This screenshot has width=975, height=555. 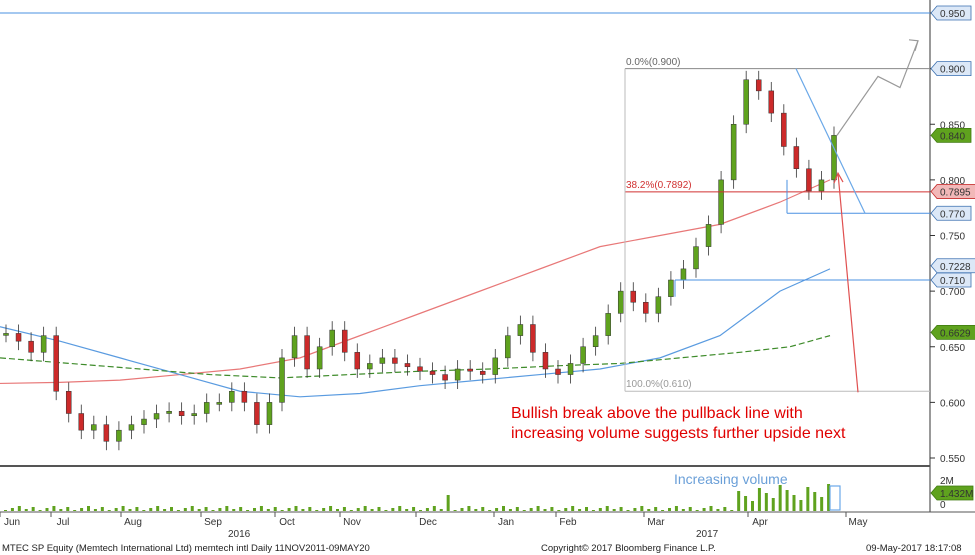 I want to click on price-tag-label: 0.7895, so click(x=955, y=193).